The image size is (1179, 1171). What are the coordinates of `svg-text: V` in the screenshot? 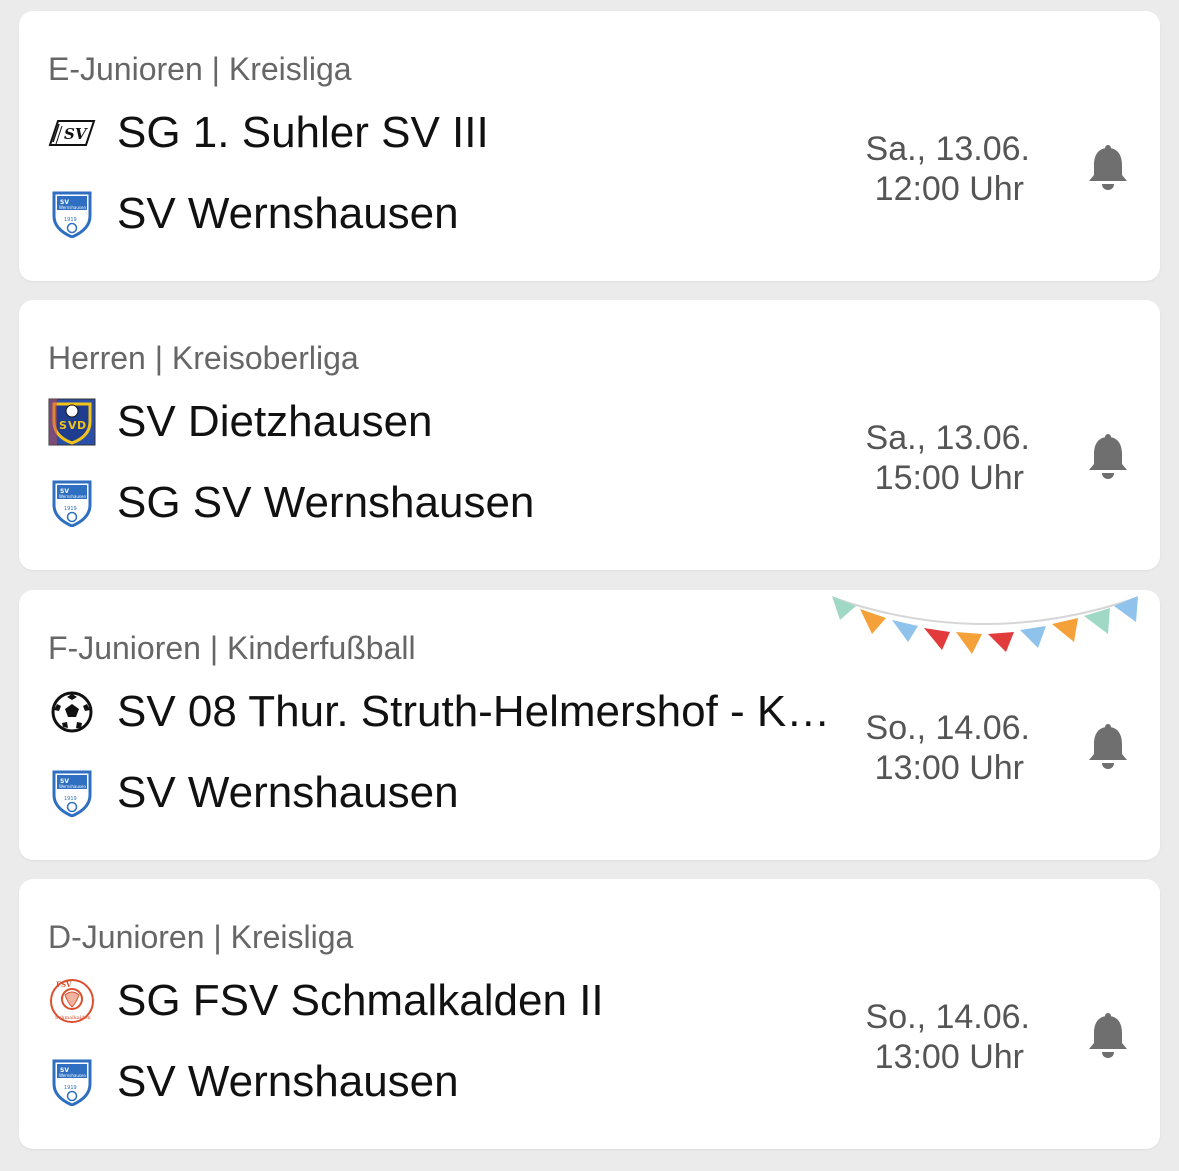 It's located at (72, 425).